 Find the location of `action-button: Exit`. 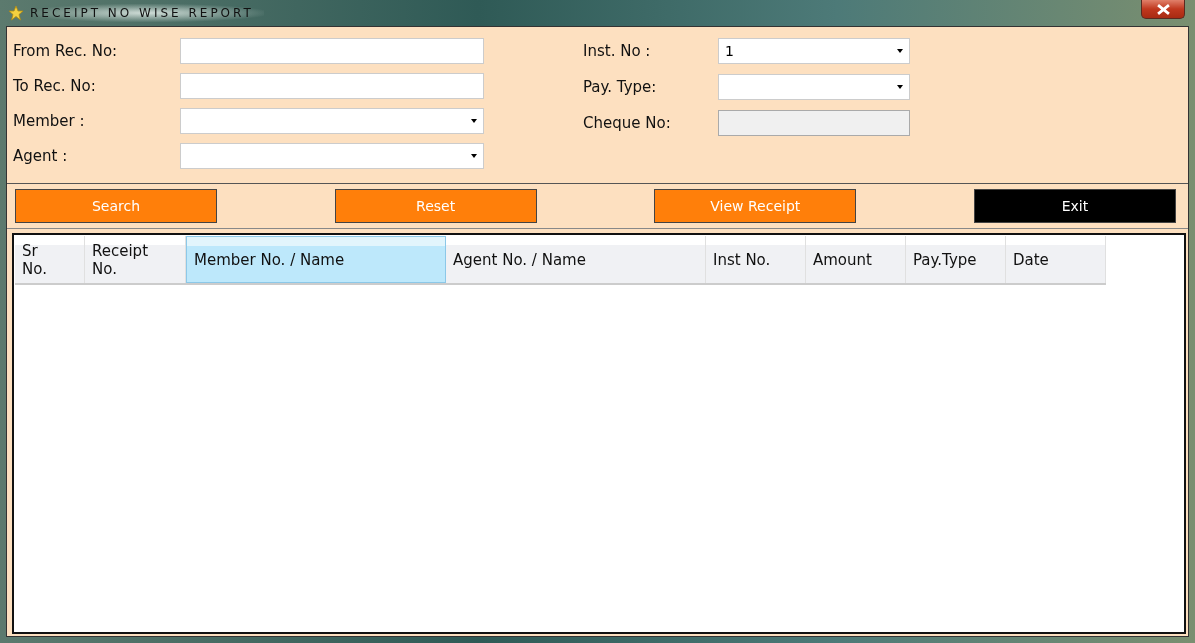

action-button: Exit is located at coordinates (1074, 206).